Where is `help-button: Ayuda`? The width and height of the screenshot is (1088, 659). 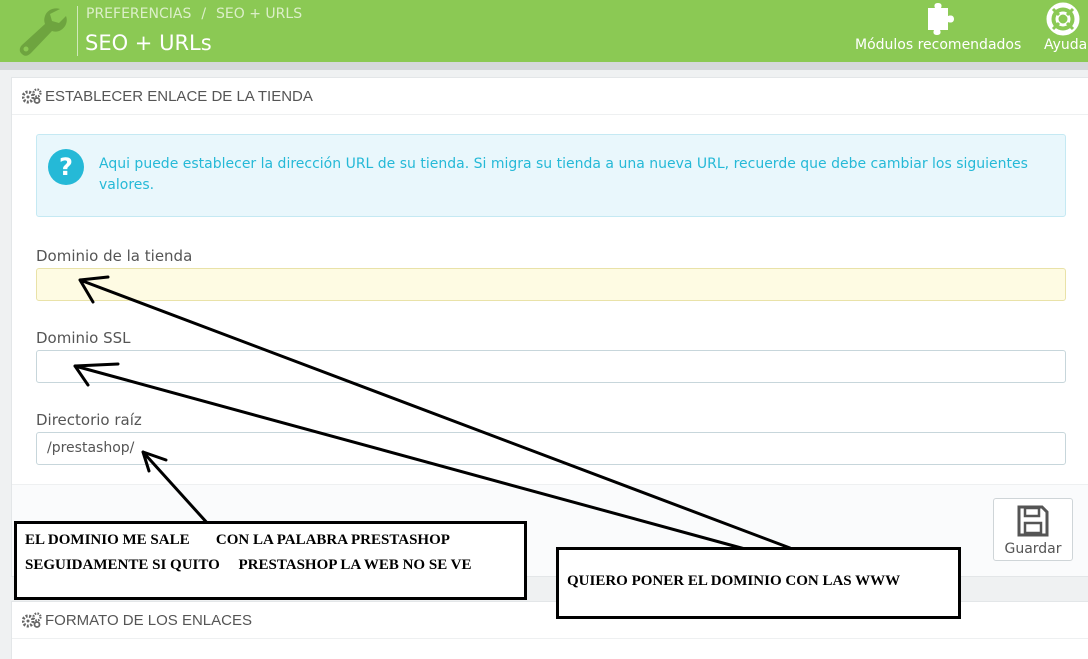 help-button: Ayuda is located at coordinates (1064, 31).